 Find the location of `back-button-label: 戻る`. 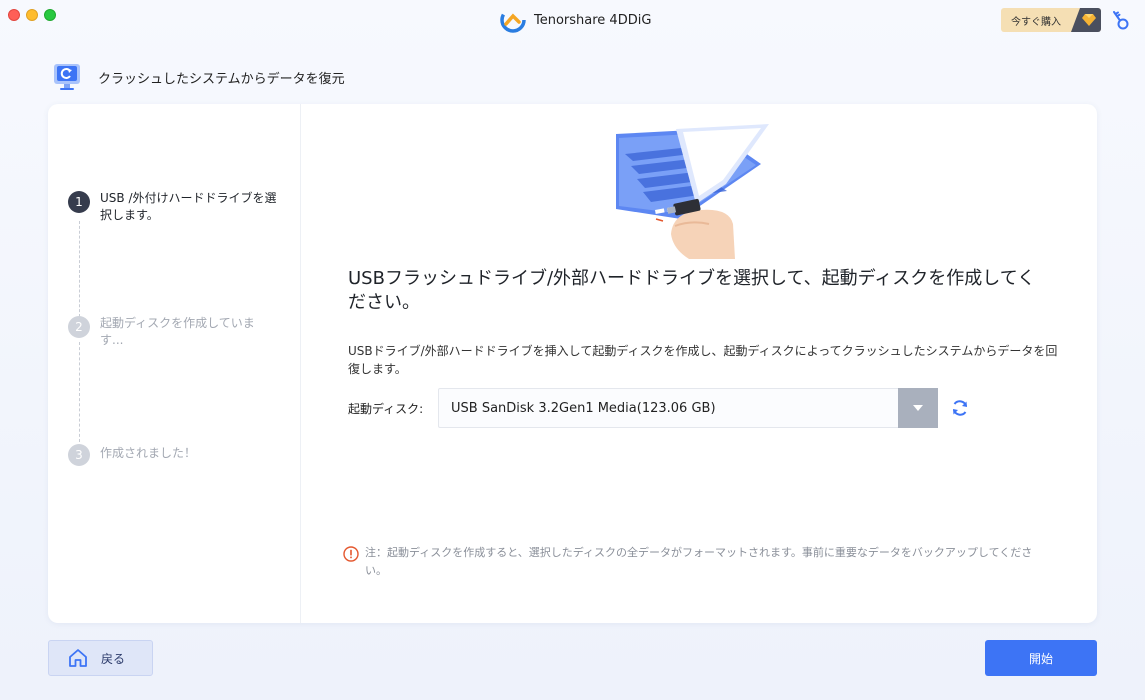

back-button-label: 戻る is located at coordinates (113, 658).